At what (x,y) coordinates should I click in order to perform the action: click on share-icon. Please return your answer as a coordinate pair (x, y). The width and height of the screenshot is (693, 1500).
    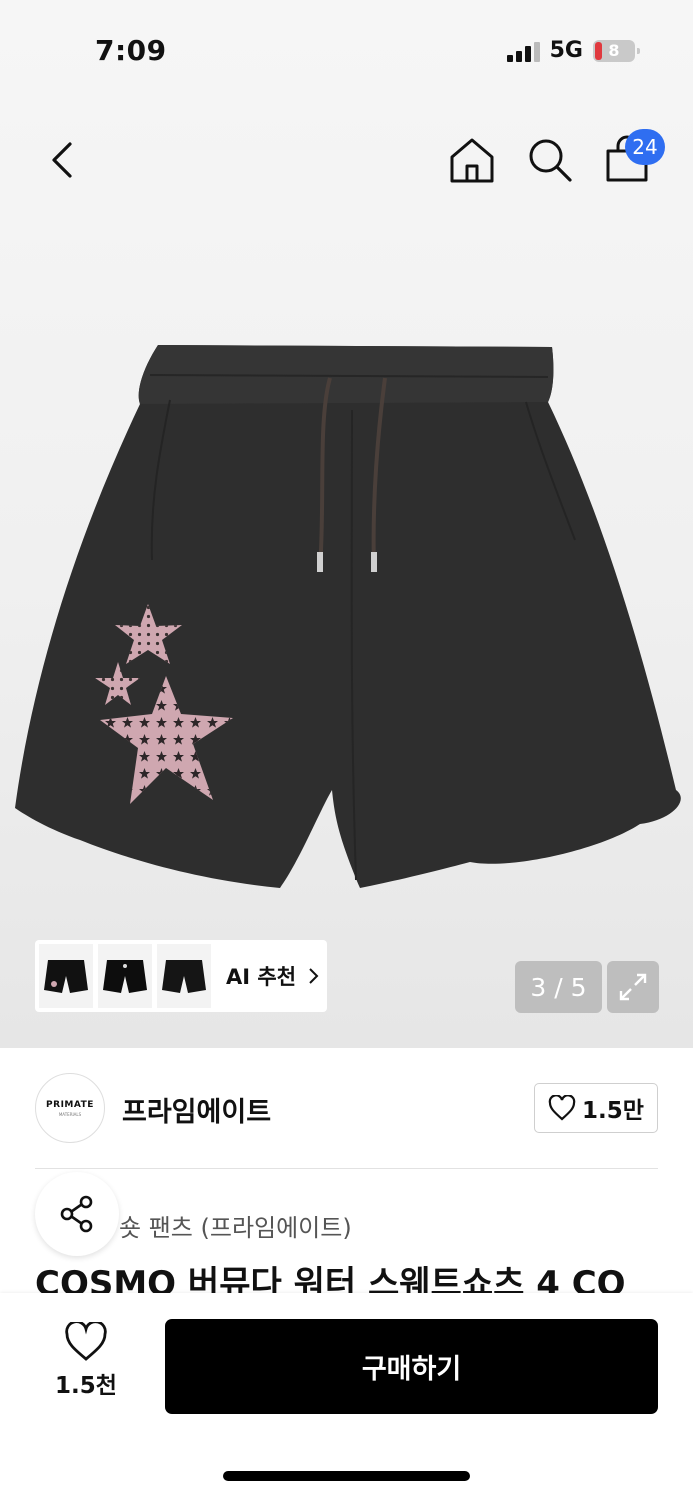
    Looking at the image, I should click on (76, 1214).